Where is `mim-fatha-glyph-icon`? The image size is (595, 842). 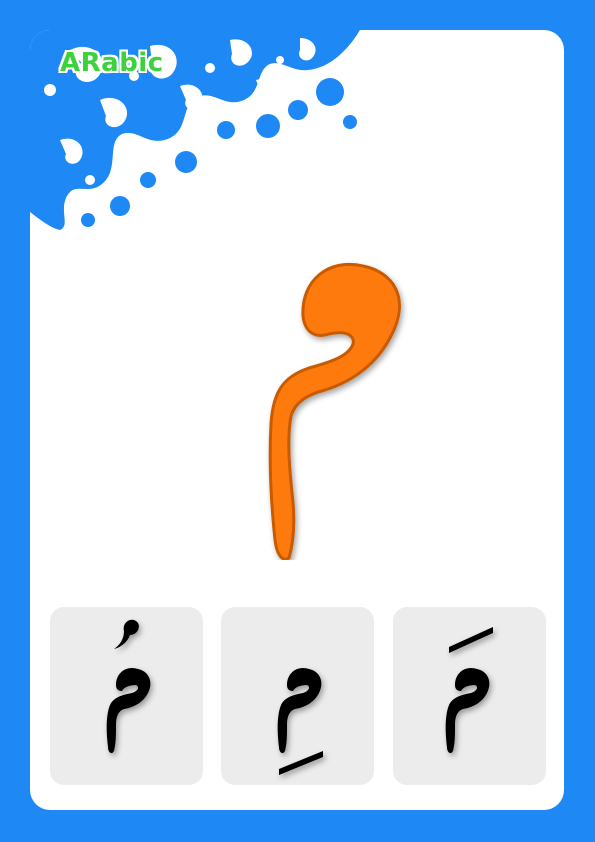
mim-fatha-glyph-icon is located at coordinates (469, 690).